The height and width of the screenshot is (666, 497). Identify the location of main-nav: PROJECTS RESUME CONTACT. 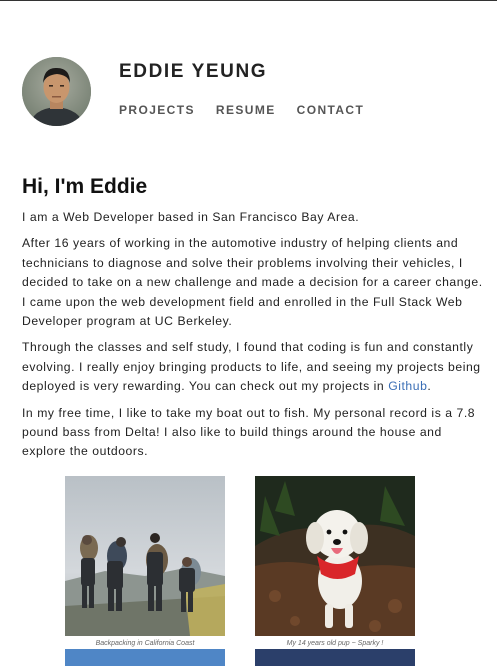
(241, 110).